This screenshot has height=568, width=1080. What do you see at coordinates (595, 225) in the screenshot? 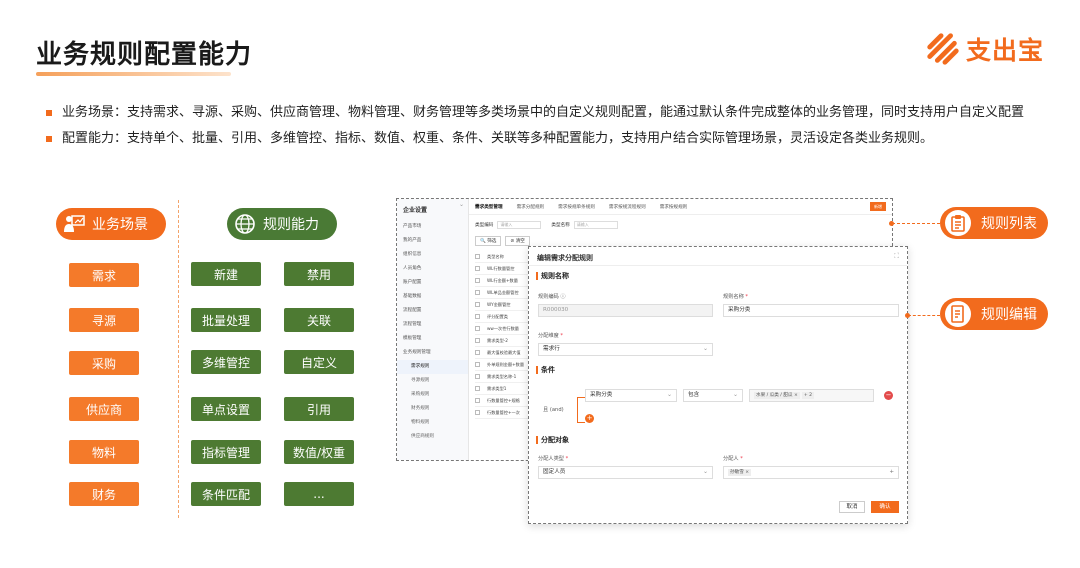
I see `filter-name-input: 请输入` at bounding box center [595, 225].